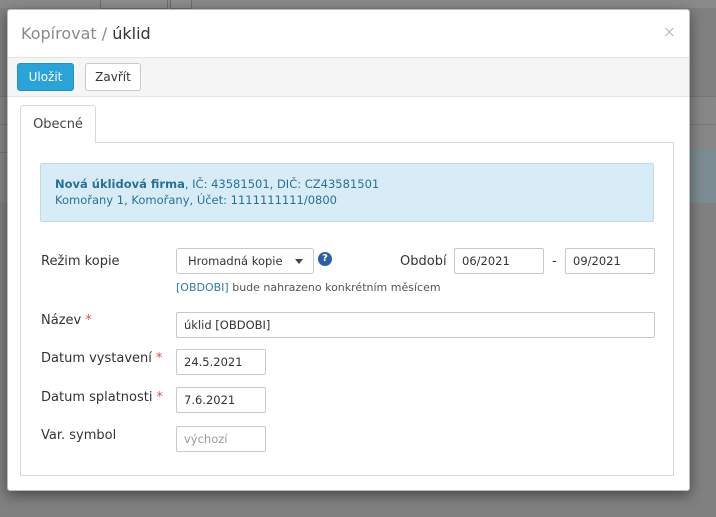 The height and width of the screenshot is (517, 716). What do you see at coordinates (79, 435) in the screenshot?
I see `var-symbol-label: Var. symbol` at bounding box center [79, 435].